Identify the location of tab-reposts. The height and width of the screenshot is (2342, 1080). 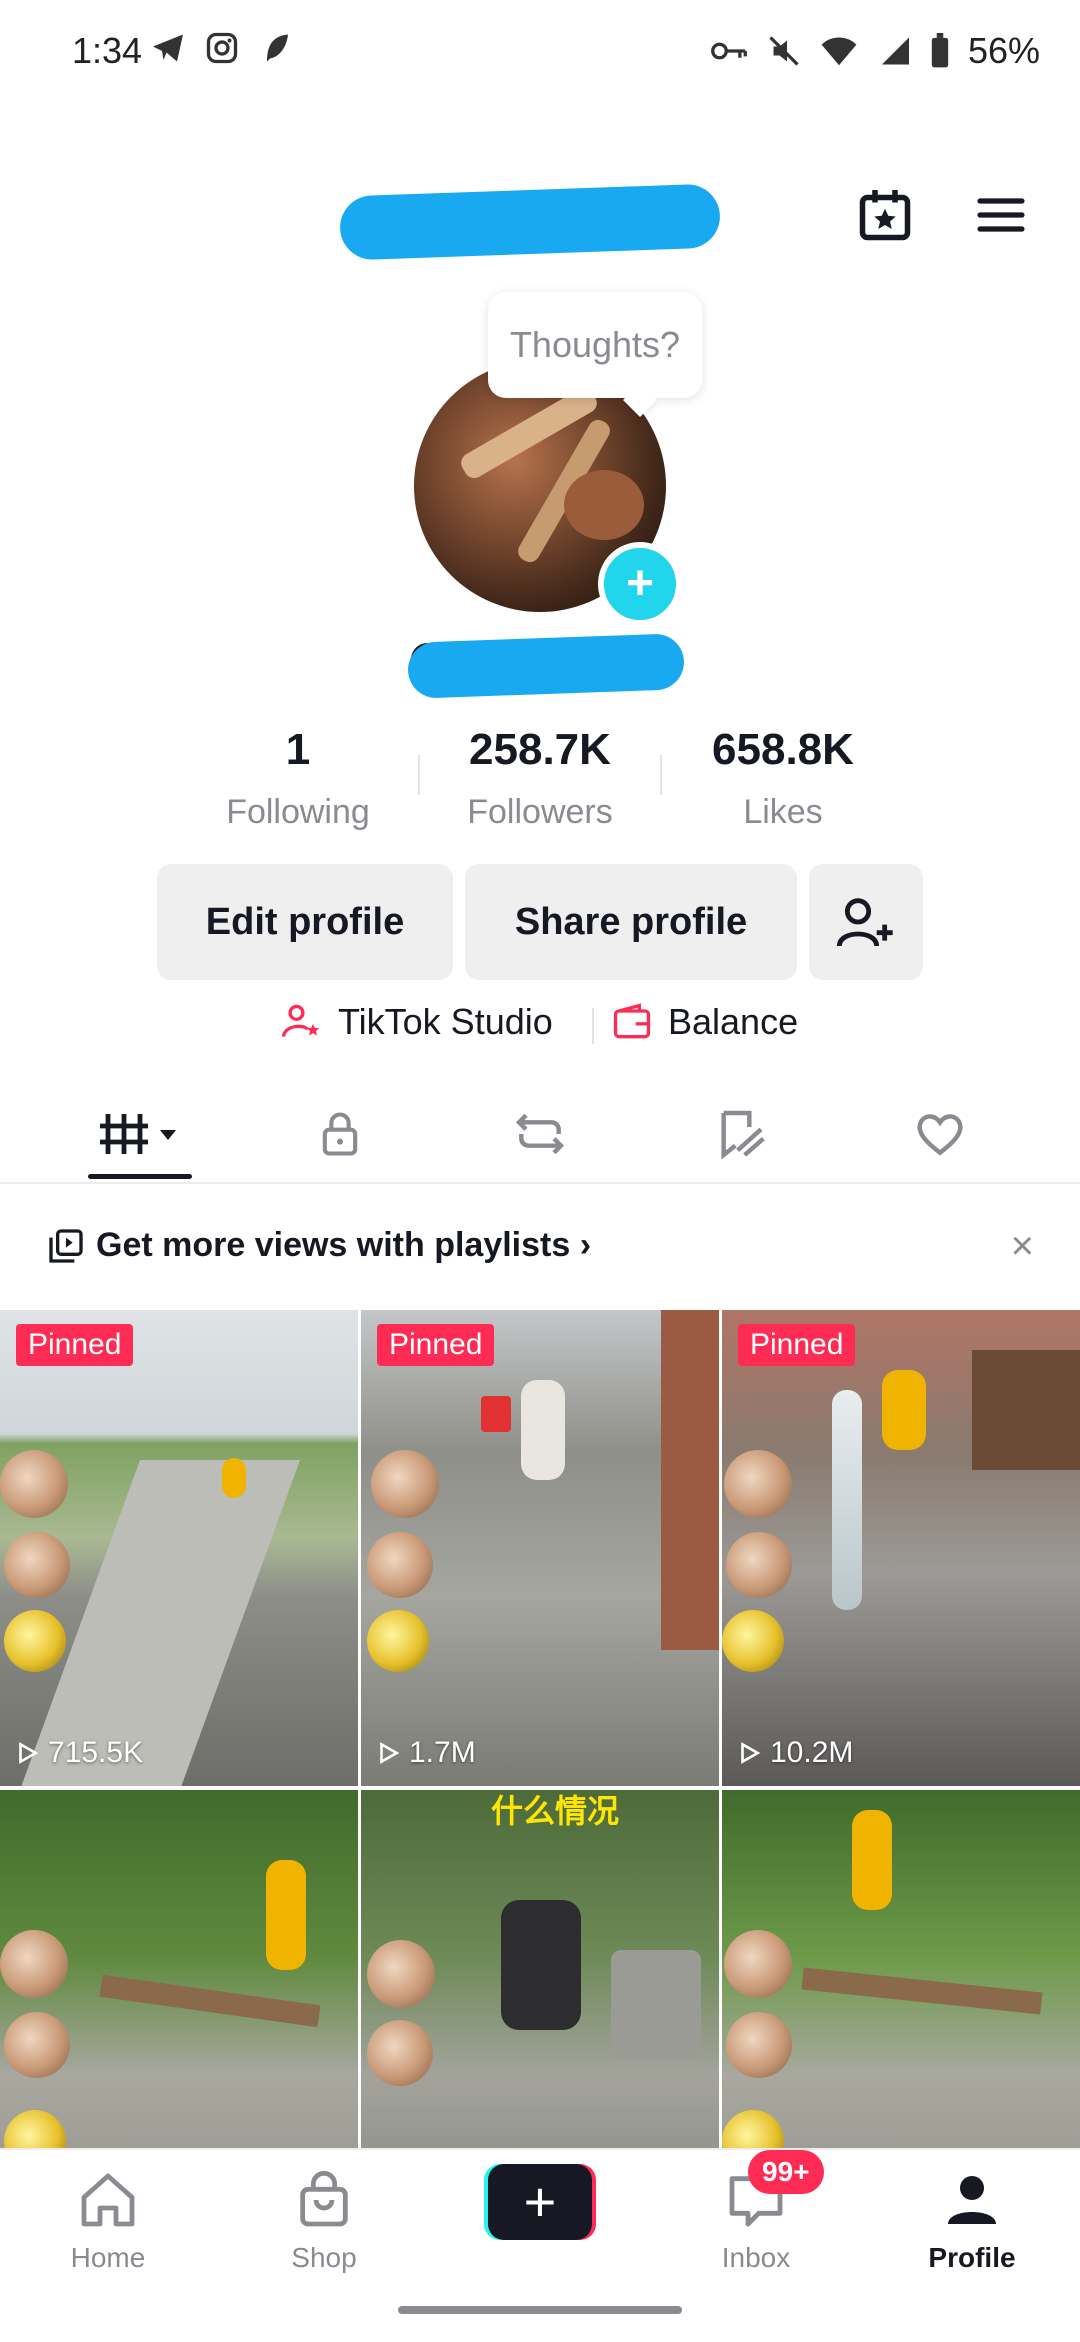
(540, 1134).